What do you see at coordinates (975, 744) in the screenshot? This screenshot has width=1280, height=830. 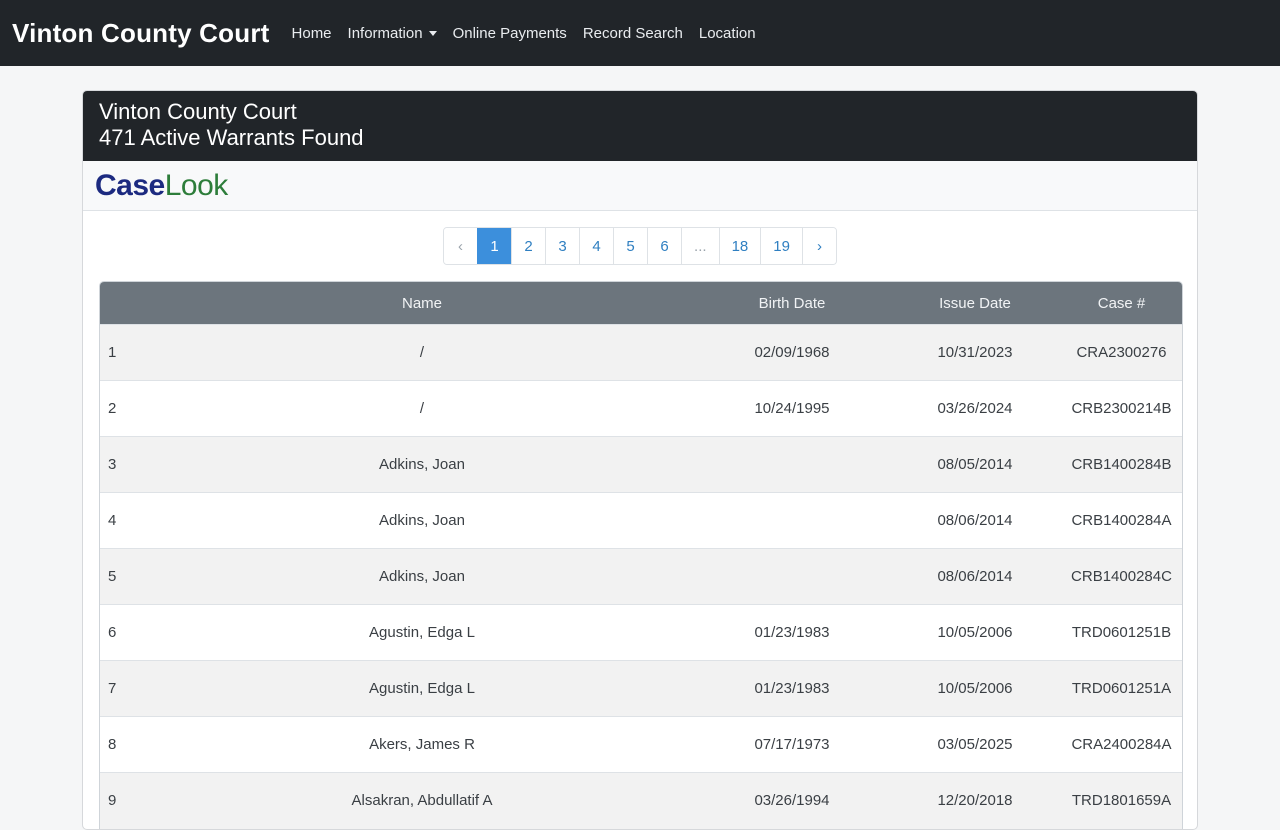 I see `cell-issue-date: 03/05/2025` at bounding box center [975, 744].